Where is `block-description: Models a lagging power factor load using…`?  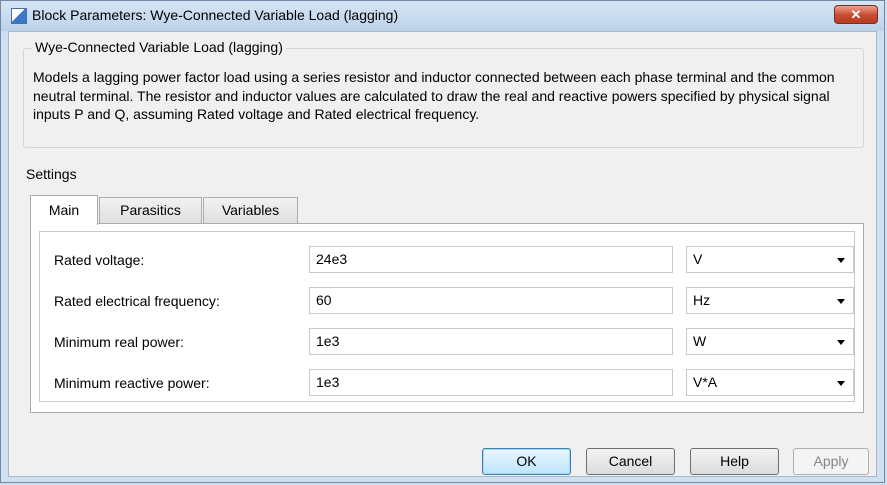 block-description: Models a lagging power factor load using… is located at coordinates (434, 95).